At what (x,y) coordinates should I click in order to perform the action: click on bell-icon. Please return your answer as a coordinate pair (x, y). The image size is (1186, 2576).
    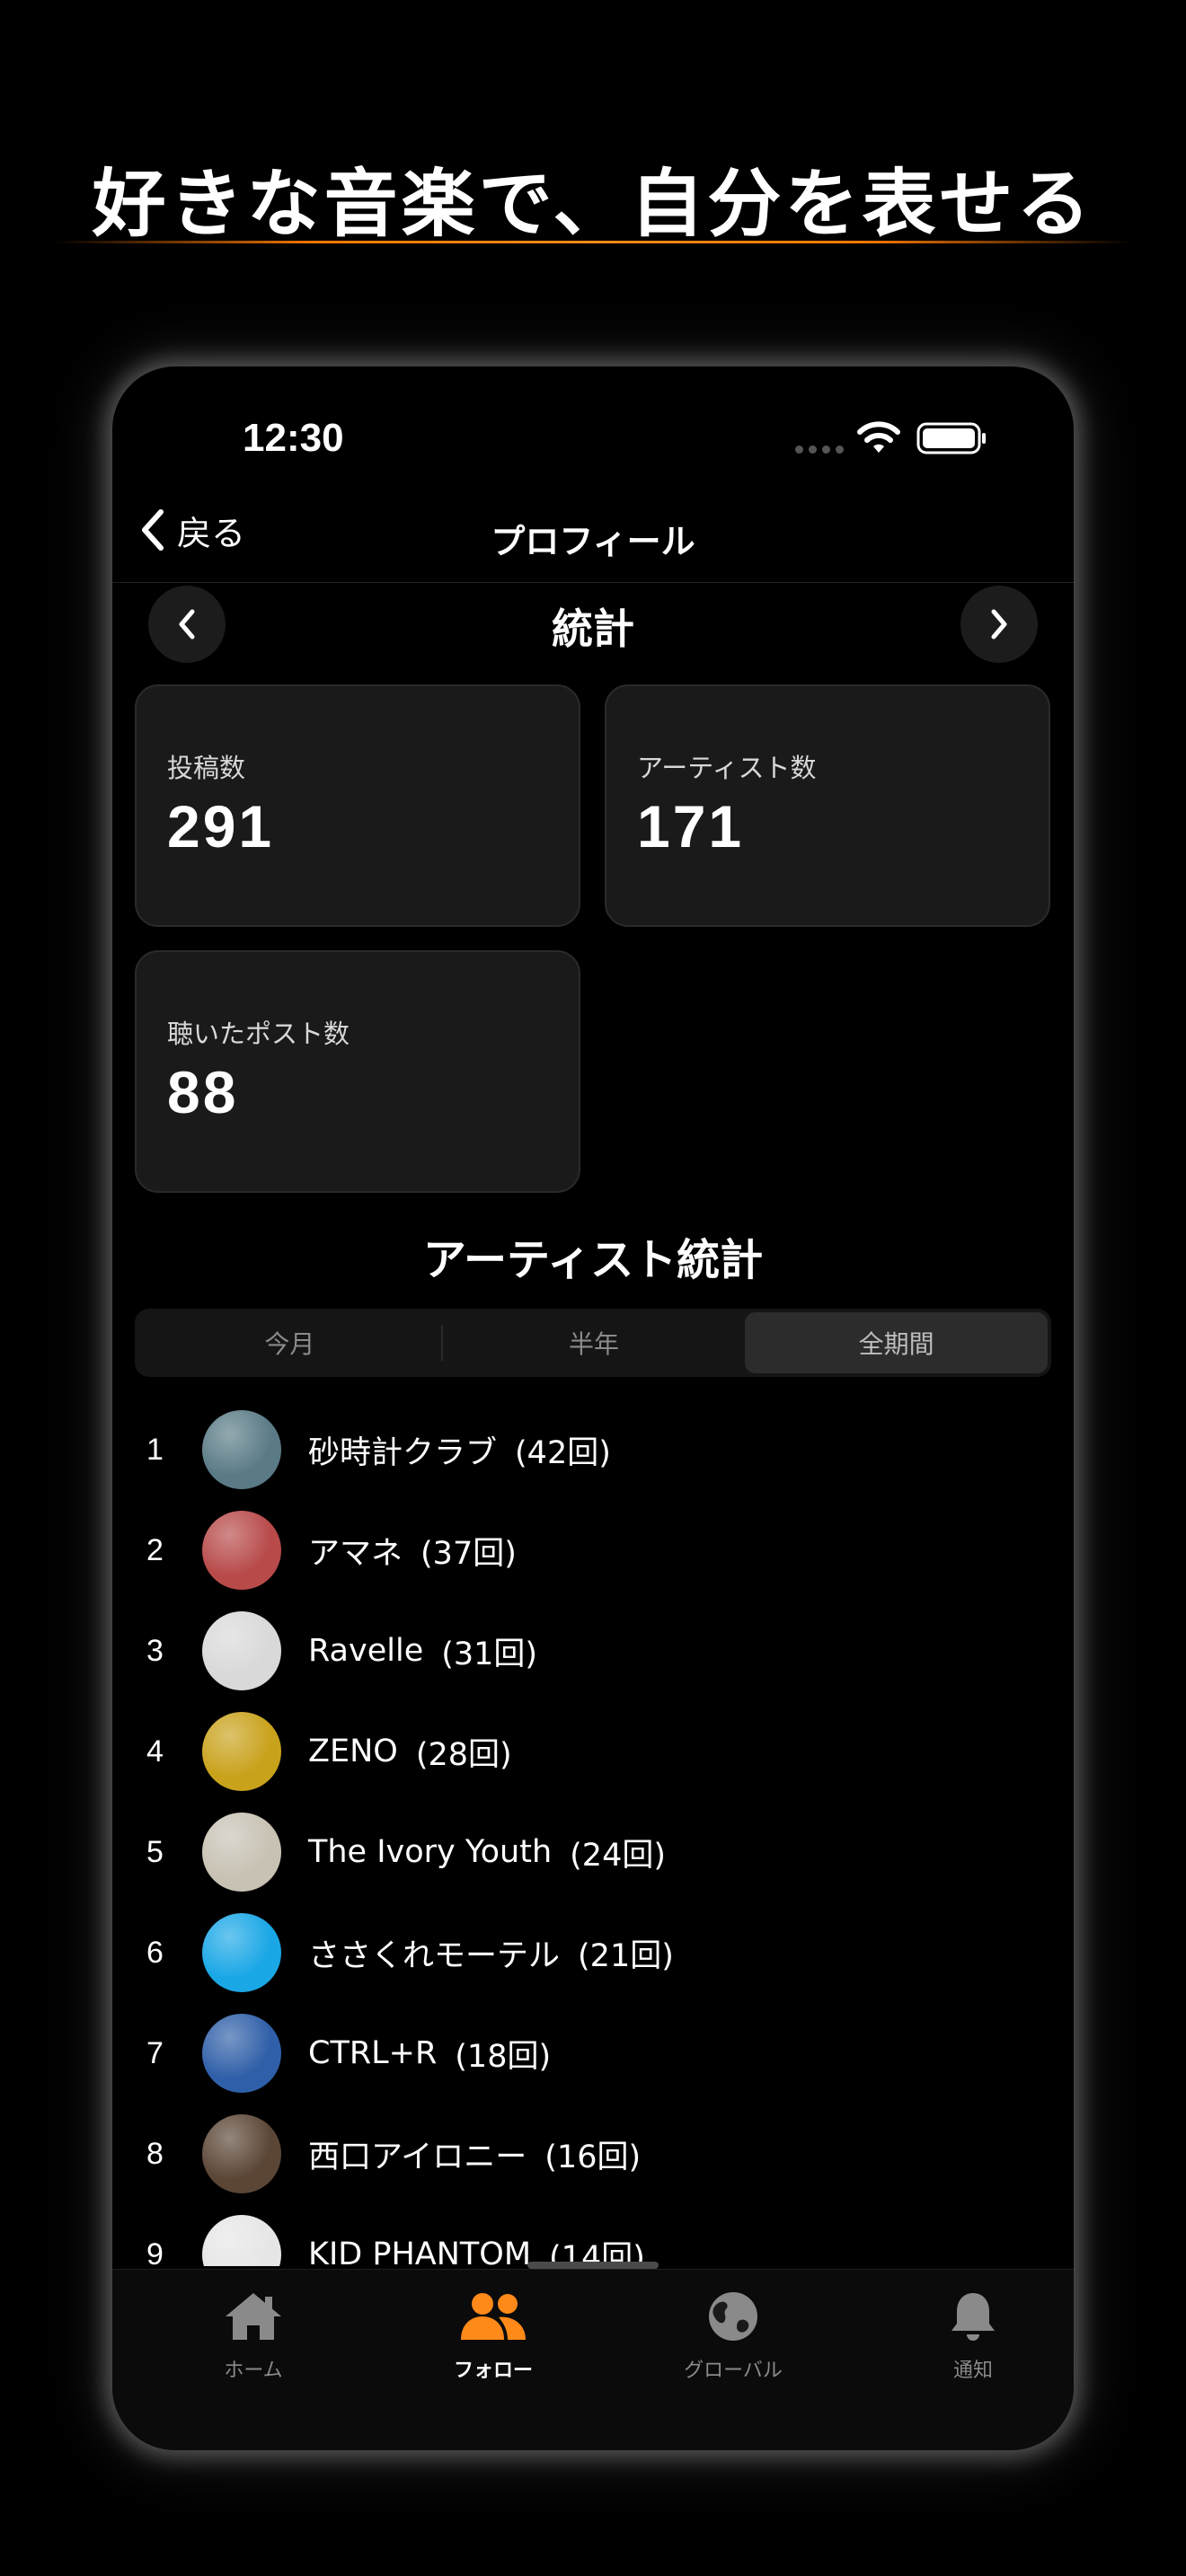
    Looking at the image, I should click on (973, 2317).